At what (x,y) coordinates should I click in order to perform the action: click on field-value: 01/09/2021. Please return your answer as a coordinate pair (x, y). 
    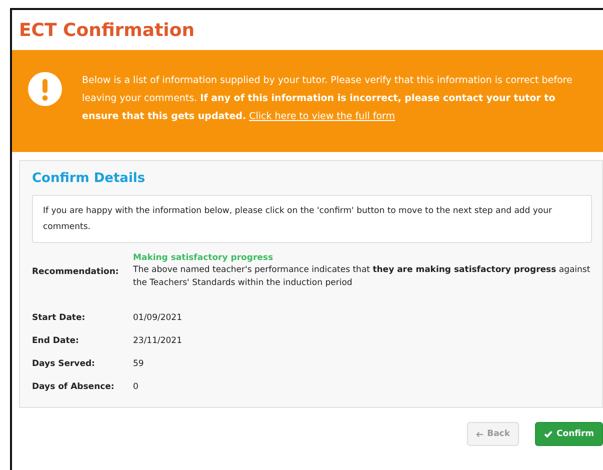
    Looking at the image, I should click on (157, 317).